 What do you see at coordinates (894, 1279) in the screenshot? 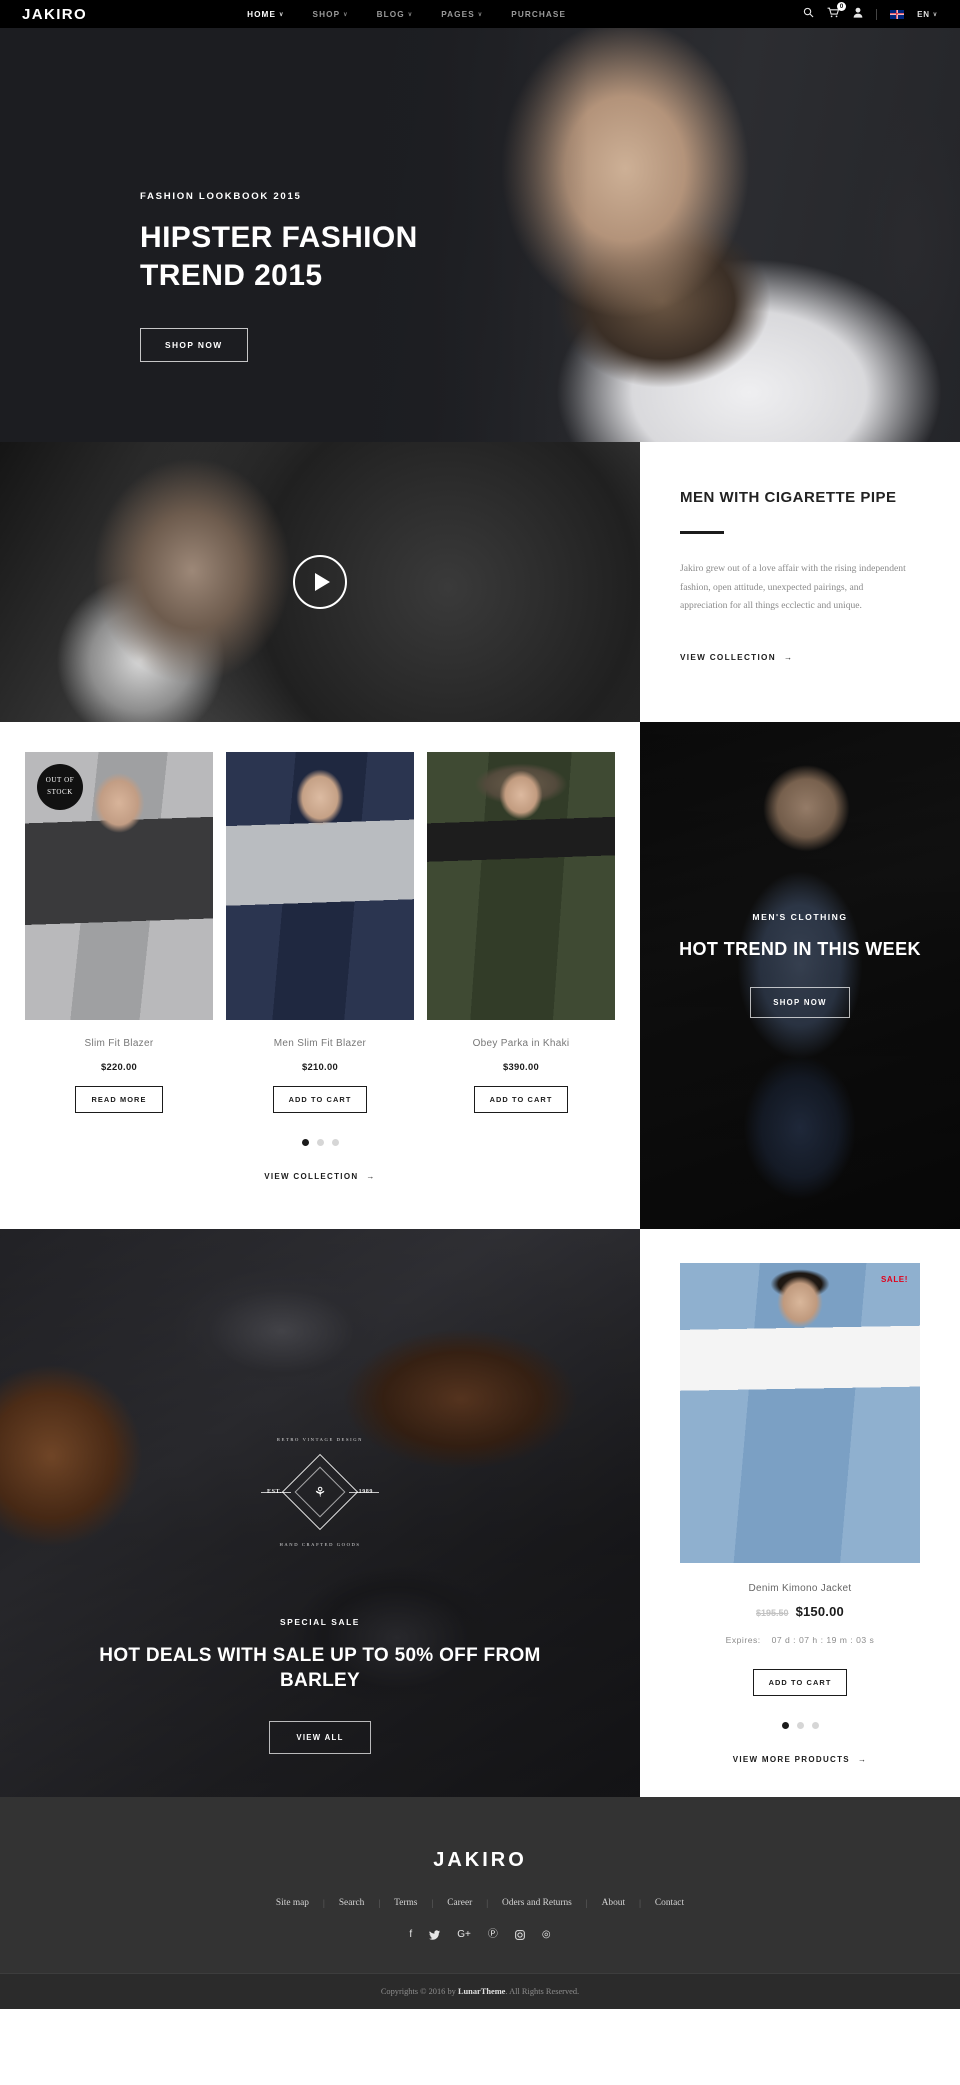
I see `sale-badge: SALE!` at bounding box center [894, 1279].